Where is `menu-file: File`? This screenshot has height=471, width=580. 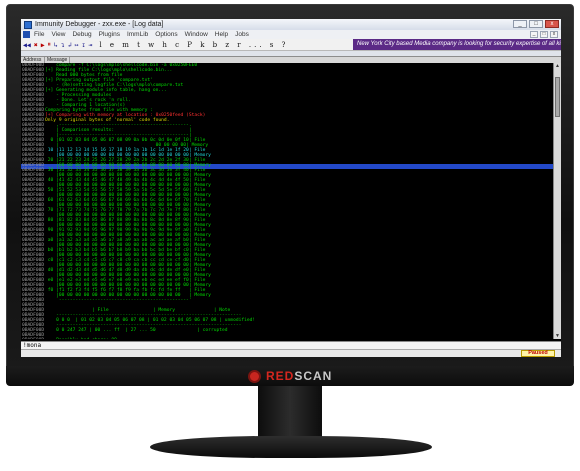
menu-file: File is located at coordinates (39, 34).